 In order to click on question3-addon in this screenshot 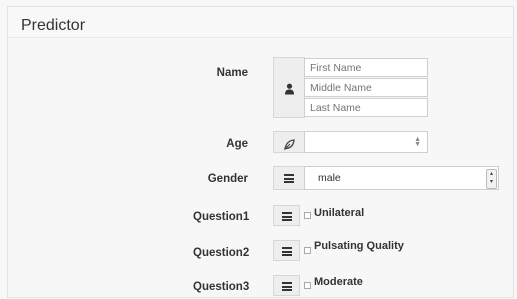, I will do `click(286, 285)`.